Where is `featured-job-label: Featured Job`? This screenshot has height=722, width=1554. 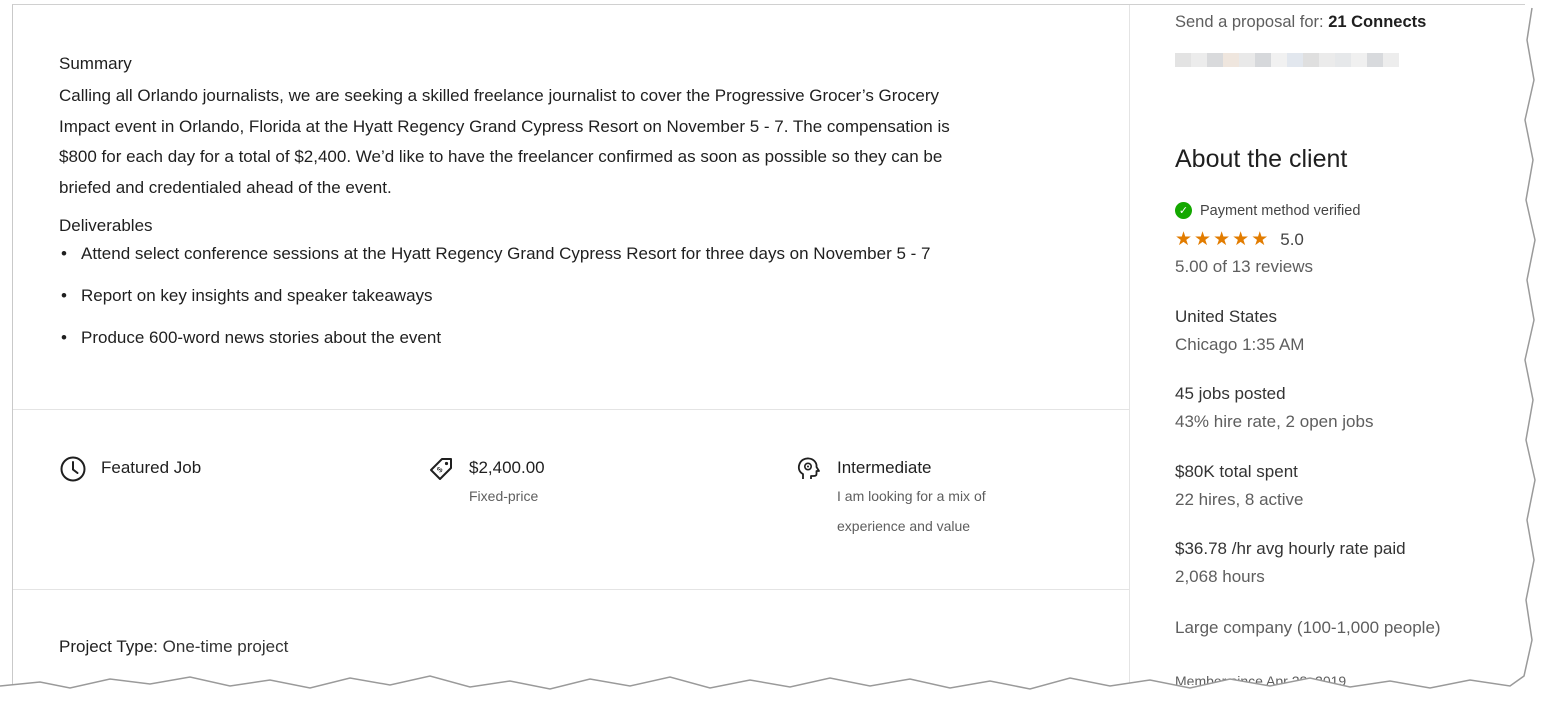
featured-job-label: Featured Job is located at coordinates (151, 467).